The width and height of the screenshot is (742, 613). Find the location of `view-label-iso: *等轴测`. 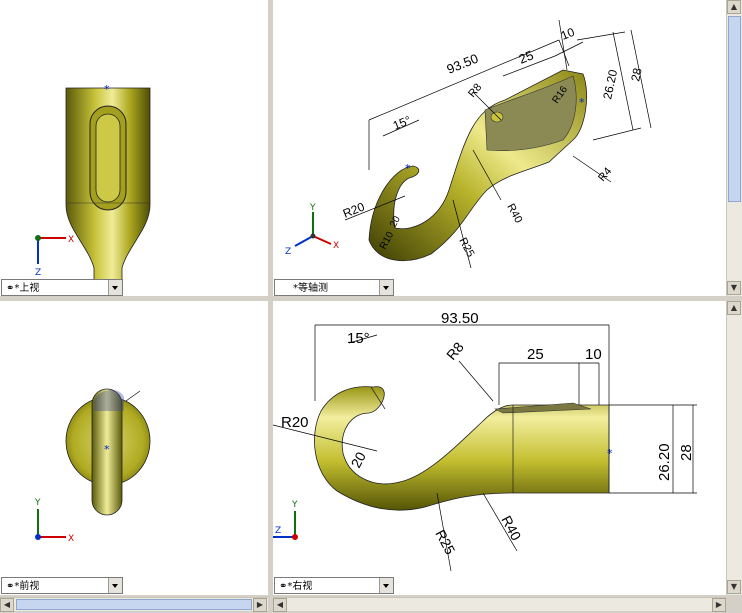

view-label-iso: *等轴测 is located at coordinates (310, 288).